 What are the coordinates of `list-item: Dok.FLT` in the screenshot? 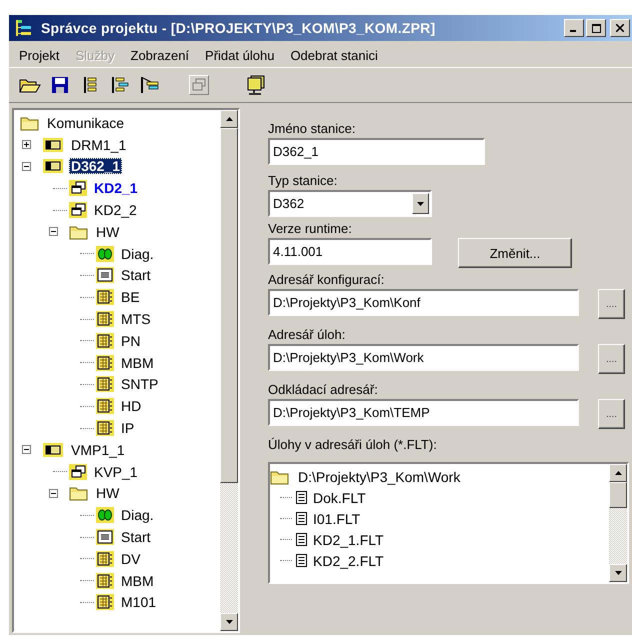 It's located at (339, 498).